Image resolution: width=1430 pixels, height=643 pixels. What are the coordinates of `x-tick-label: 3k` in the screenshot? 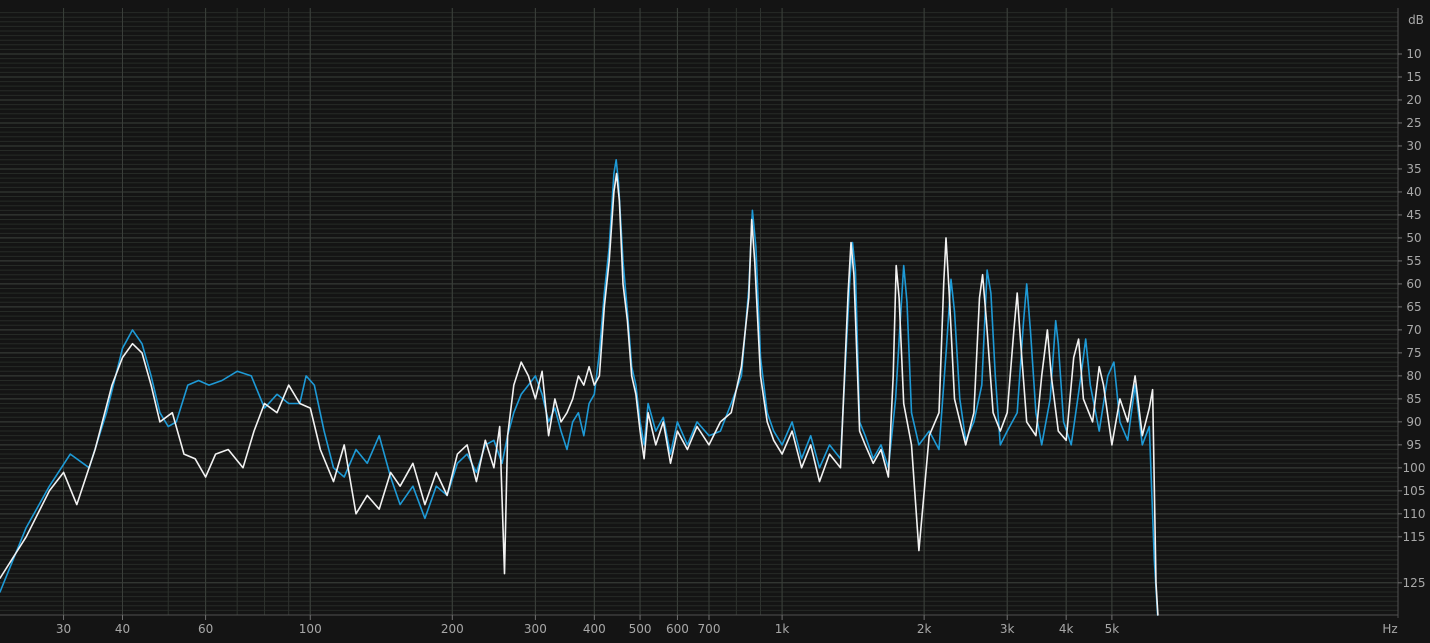 It's located at (1007, 629).